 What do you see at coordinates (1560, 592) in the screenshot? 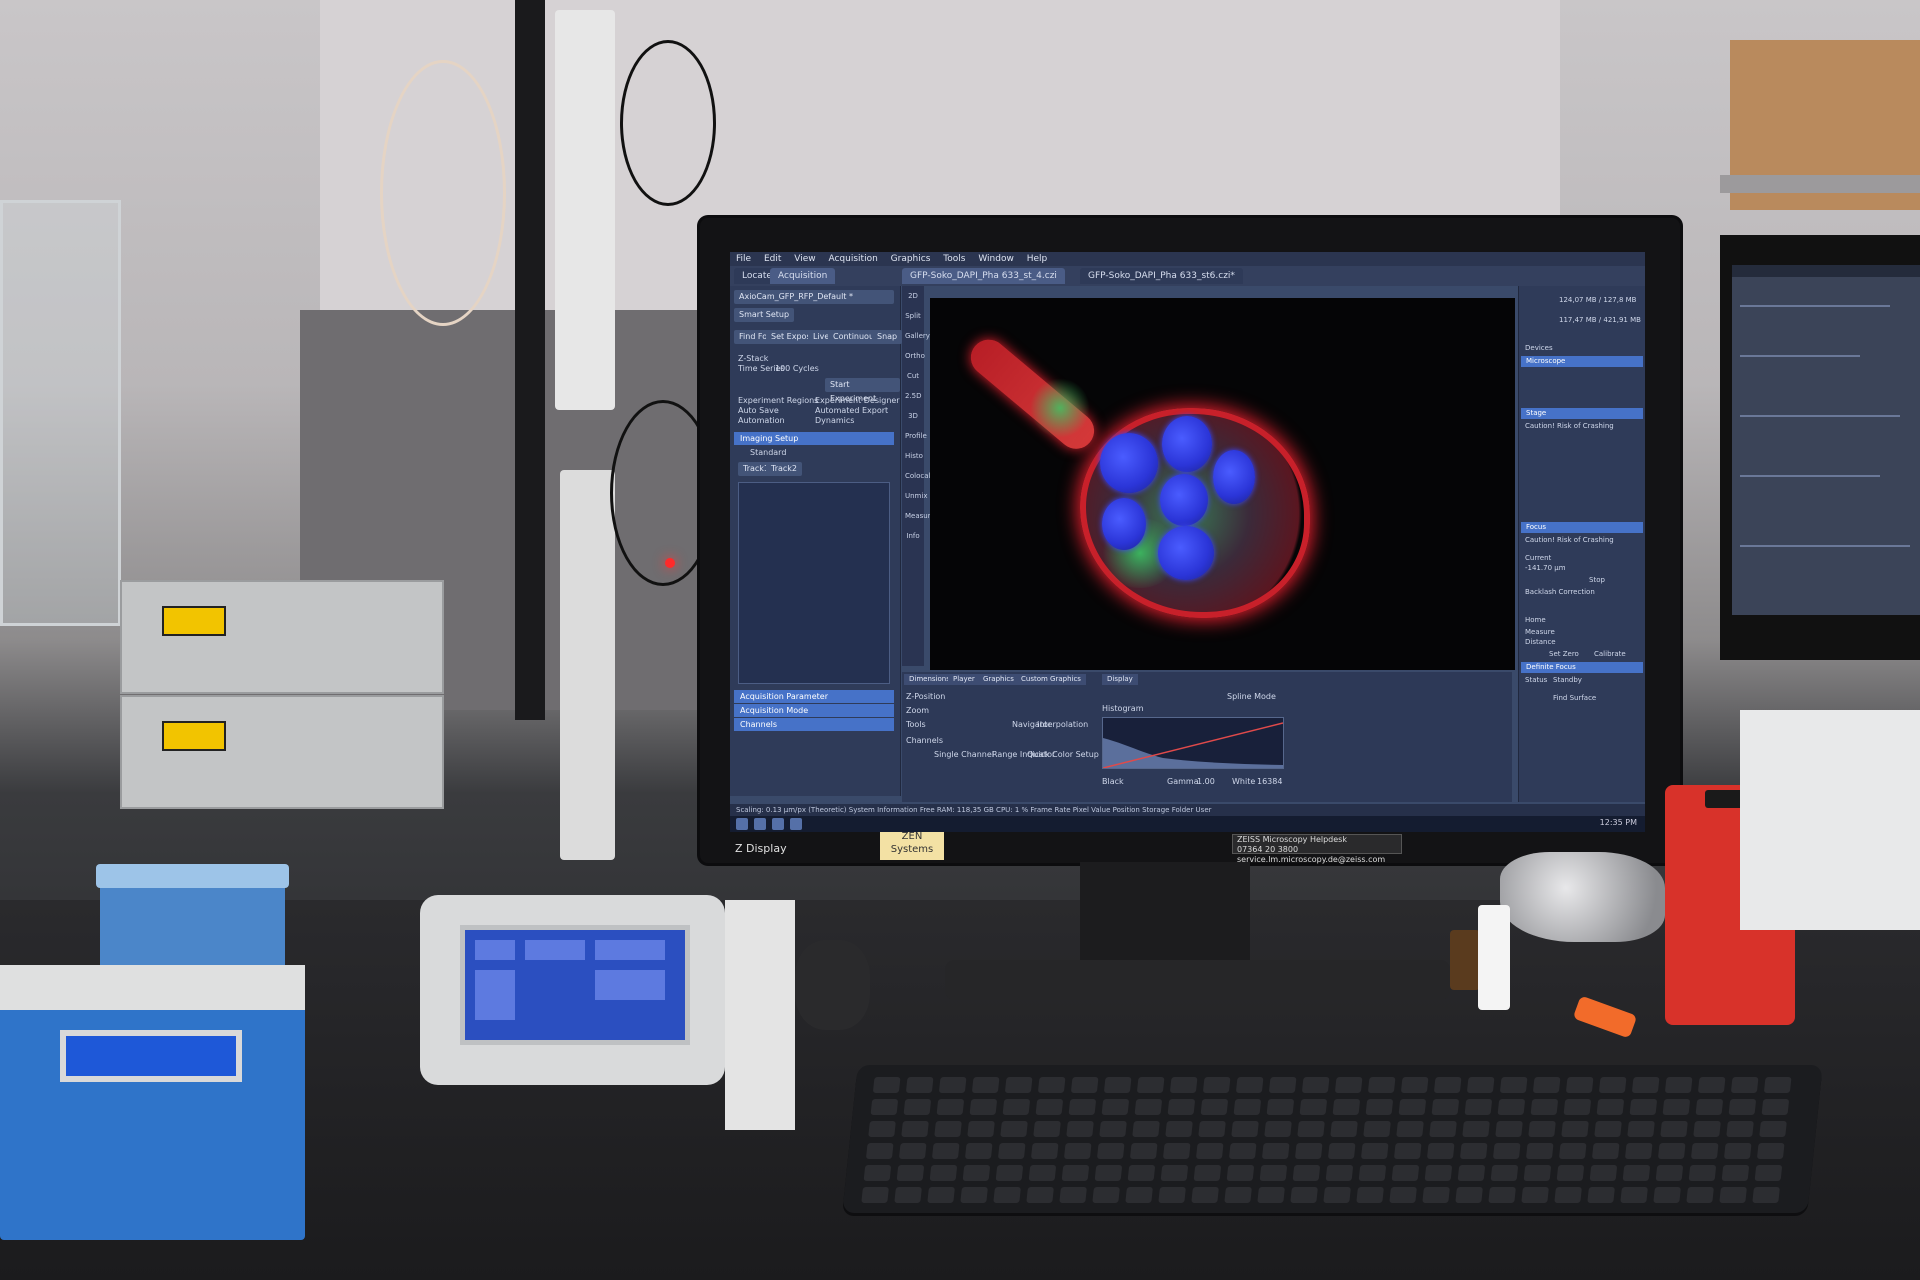
I see `backlash-checkbox: Backlash Correction` at bounding box center [1560, 592].